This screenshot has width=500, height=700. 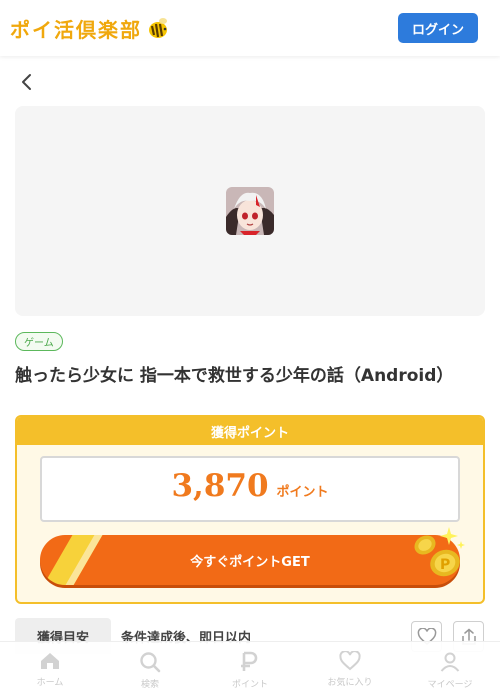 I want to click on nav-label: マイページ, so click(x=450, y=685).